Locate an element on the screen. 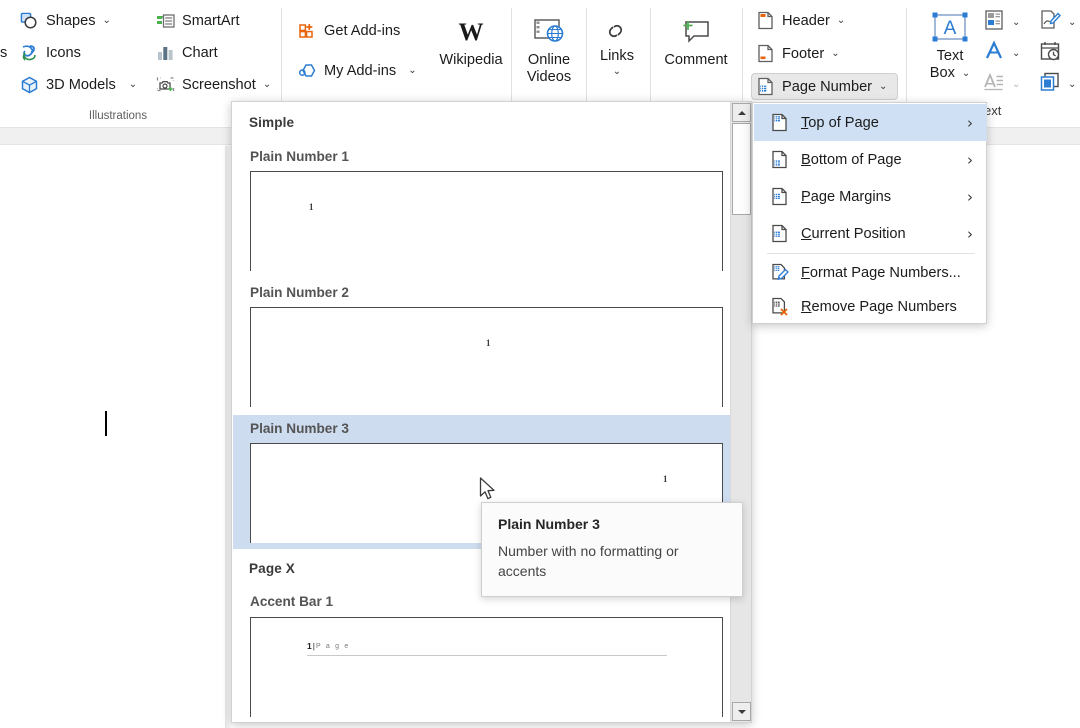  preview-accent-bar: 1 | P a g e is located at coordinates (328, 646).